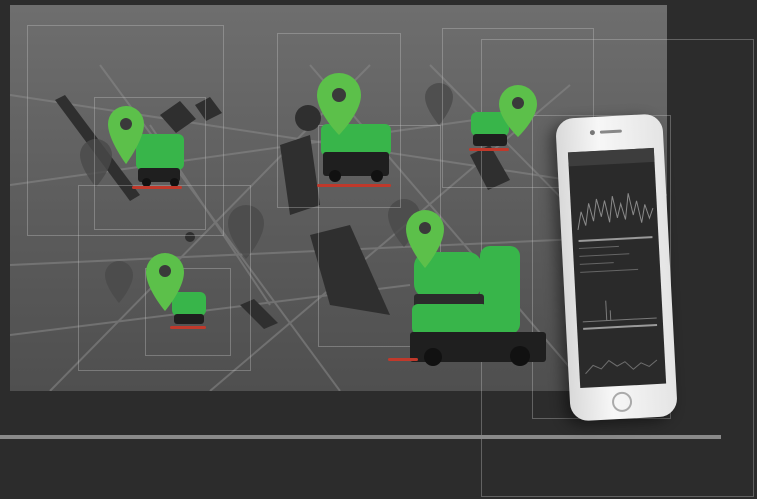  I want to click on dashboard-charts, so click(617, 284).